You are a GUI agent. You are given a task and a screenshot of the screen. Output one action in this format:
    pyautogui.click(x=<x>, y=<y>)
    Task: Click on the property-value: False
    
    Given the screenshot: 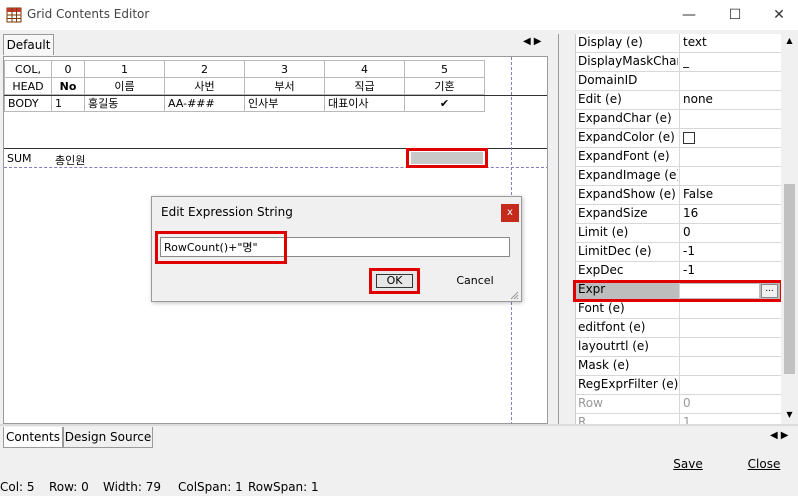 What is the action you would take?
    pyautogui.click(x=730, y=194)
    